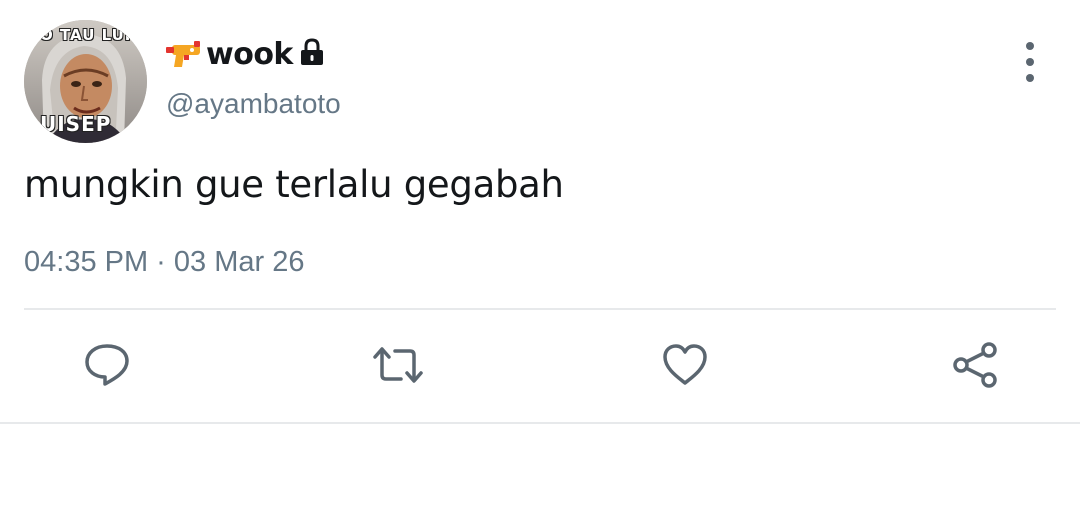 The width and height of the screenshot is (1080, 532). Describe the element at coordinates (540, 309) in the screenshot. I see `actions-divider` at that location.